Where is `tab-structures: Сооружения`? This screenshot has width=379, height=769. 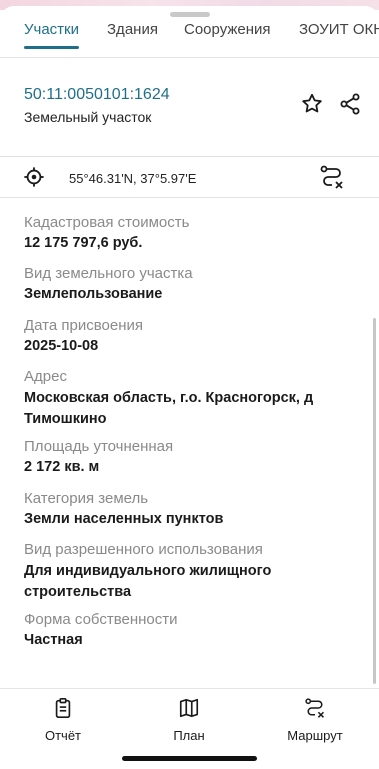 tab-structures: Сооружения is located at coordinates (227, 36).